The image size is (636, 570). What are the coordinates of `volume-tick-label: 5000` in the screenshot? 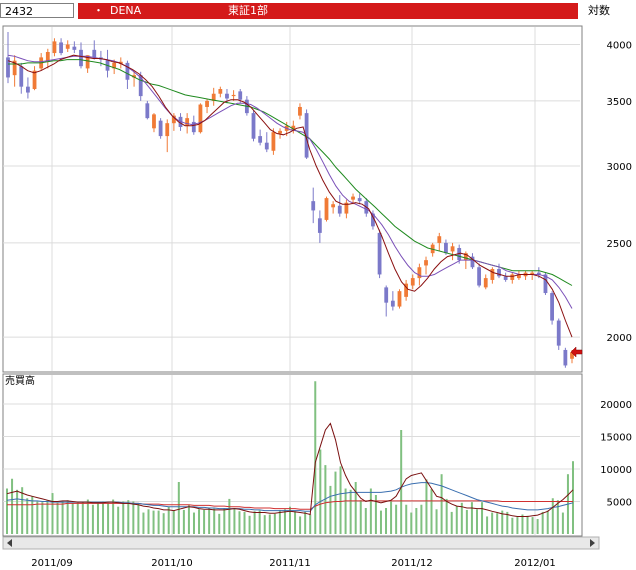 It's located at (619, 503).